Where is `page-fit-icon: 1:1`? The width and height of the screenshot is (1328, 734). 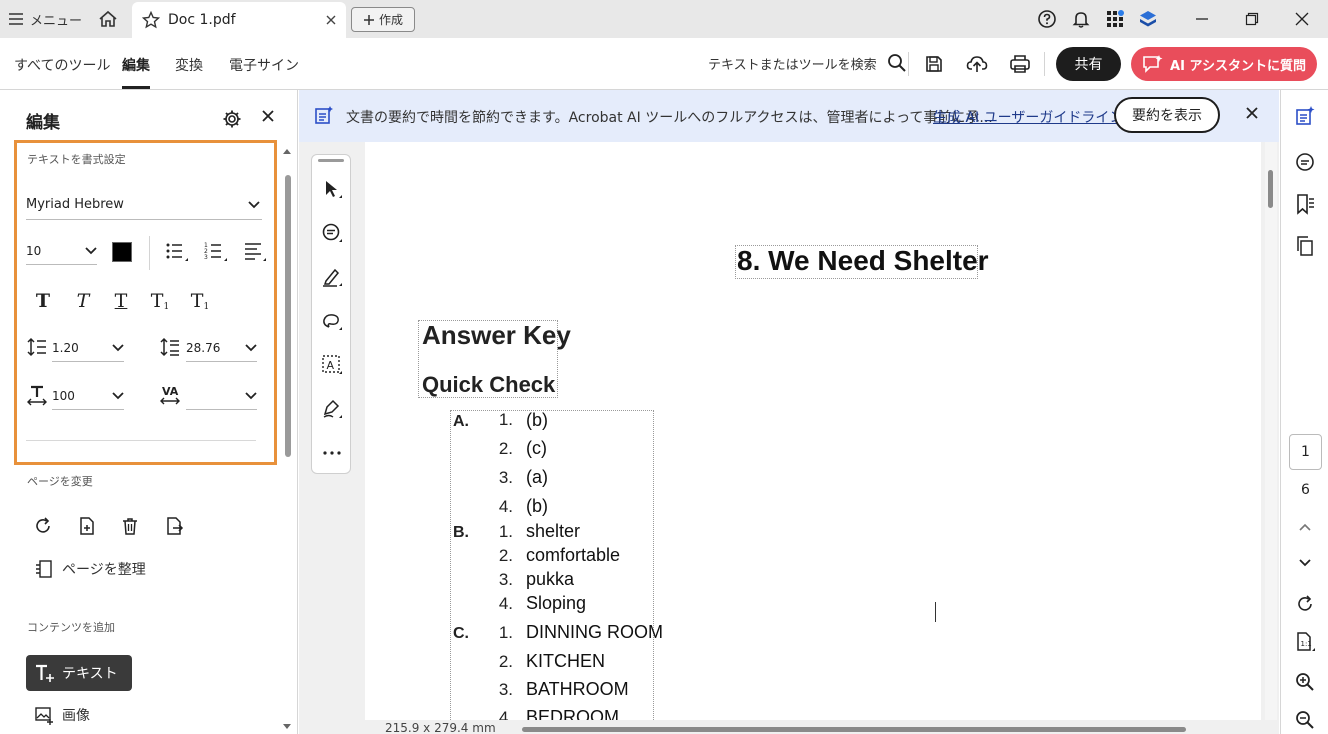
page-fit-icon: 1:1 is located at coordinates (1305, 642).